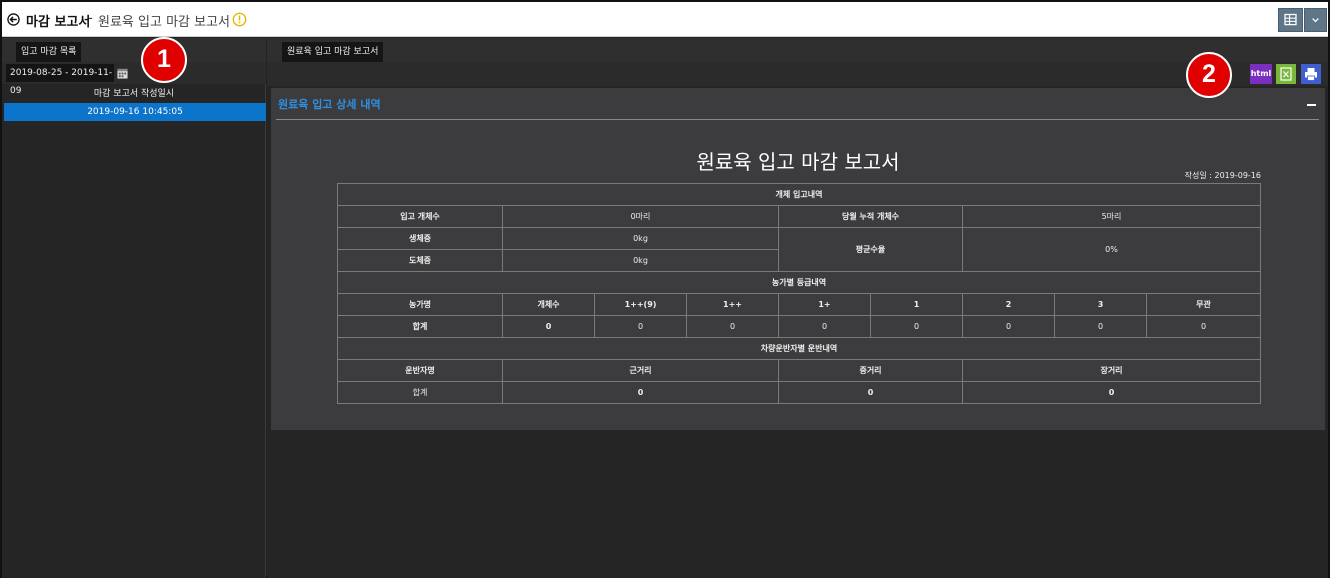 This screenshot has height=578, width=1330. I want to click on column-header: 개체수, so click(548, 304).